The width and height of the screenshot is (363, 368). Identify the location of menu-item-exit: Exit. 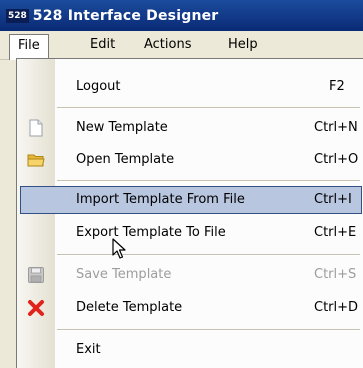
(190, 350).